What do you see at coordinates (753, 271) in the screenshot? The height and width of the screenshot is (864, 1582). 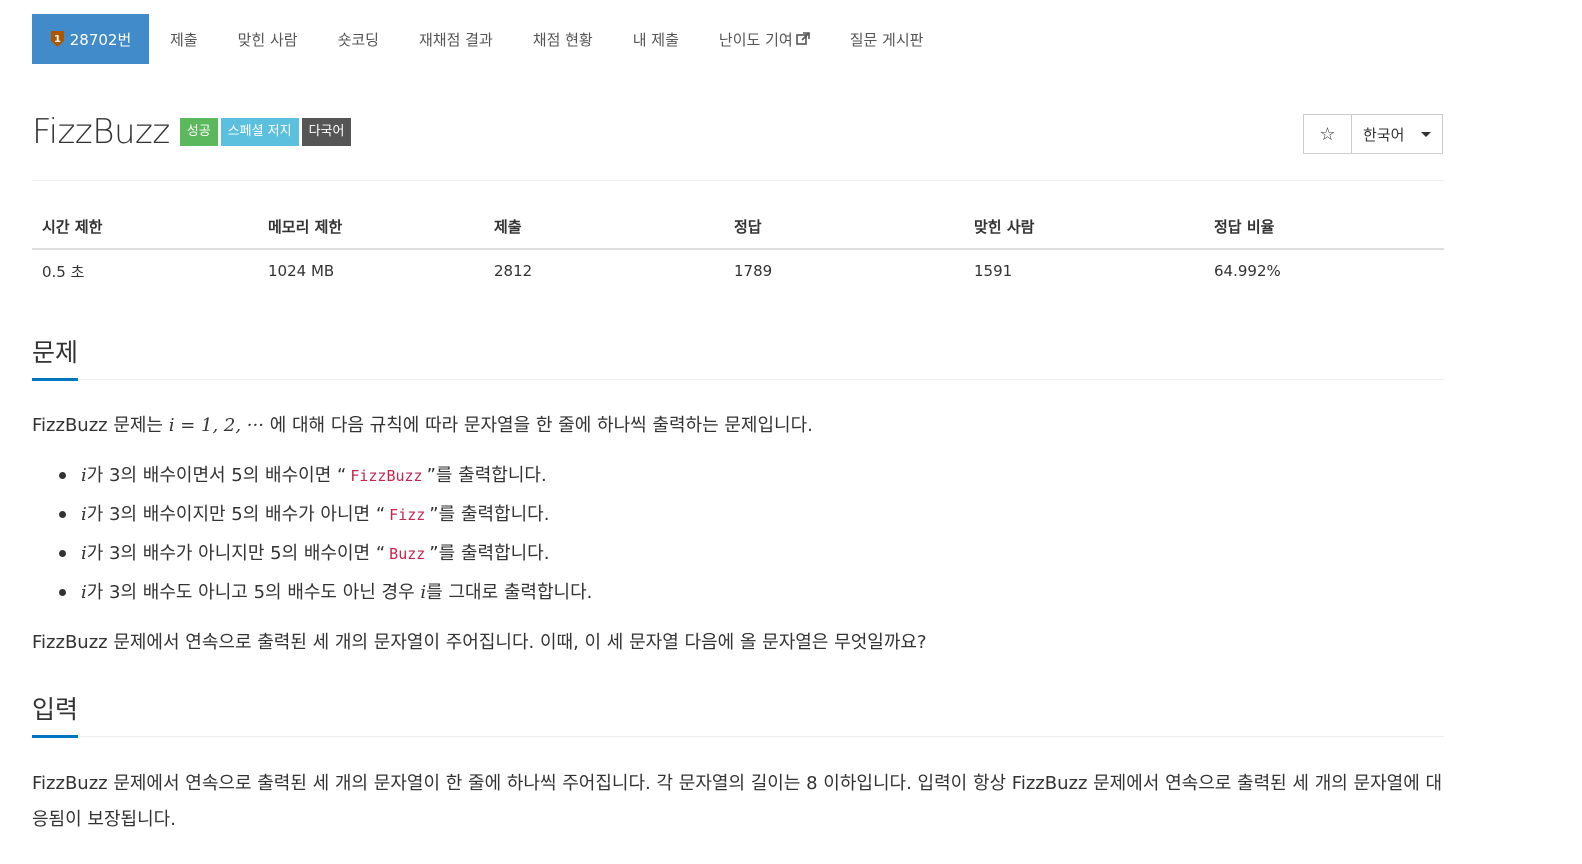 I see `accepted-value: 1789` at bounding box center [753, 271].